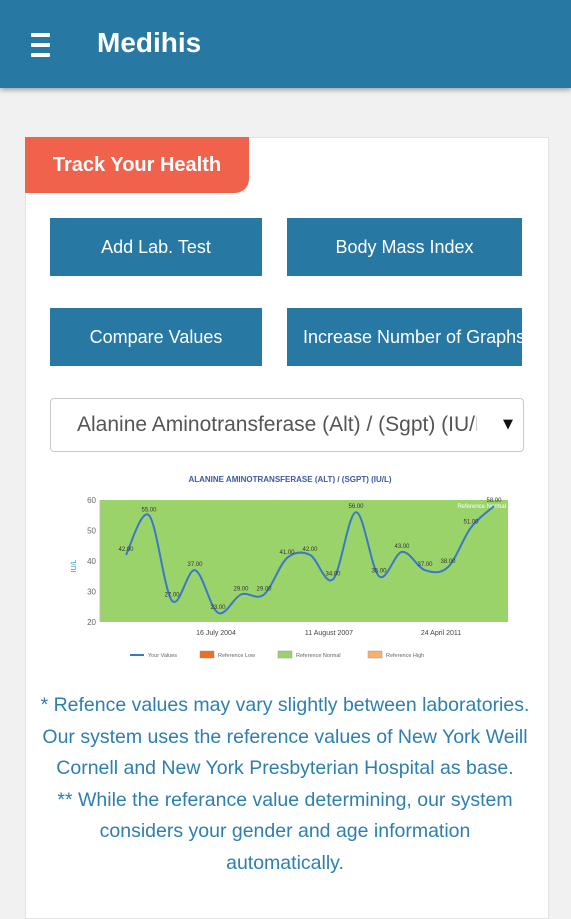  What do you see at coordinates (285, 44) in the screenshot?
I see `app-bar: Medihis` at bounding box center [285, 44].